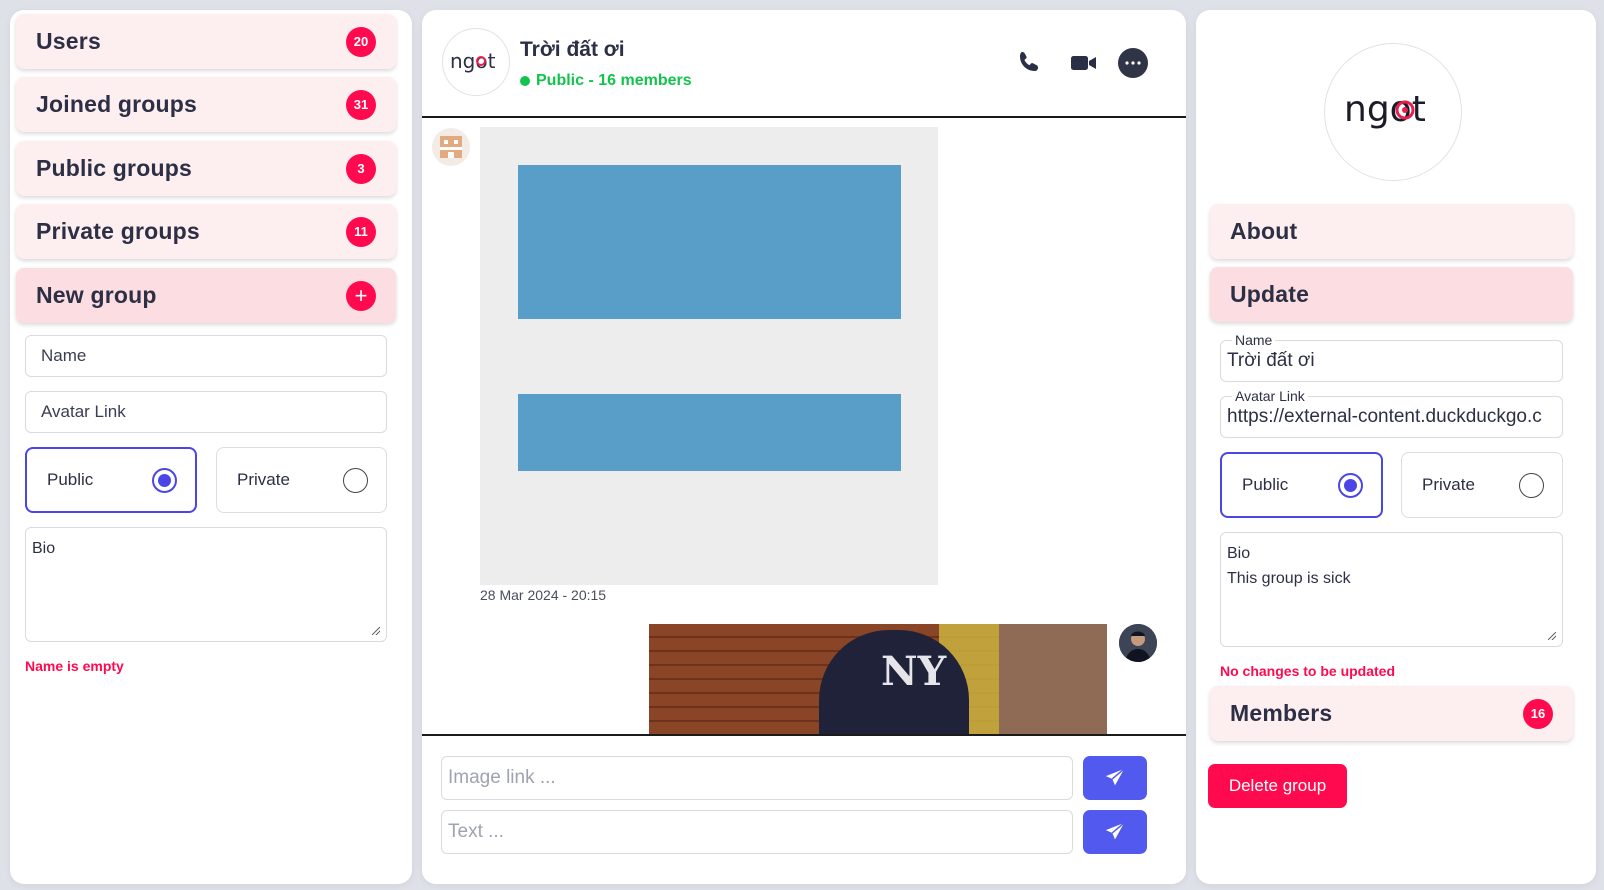  Describe the element at coordinates (206, 104) in the screenshot. I see `menu-joined-groups: Joined groups 31` at that location.